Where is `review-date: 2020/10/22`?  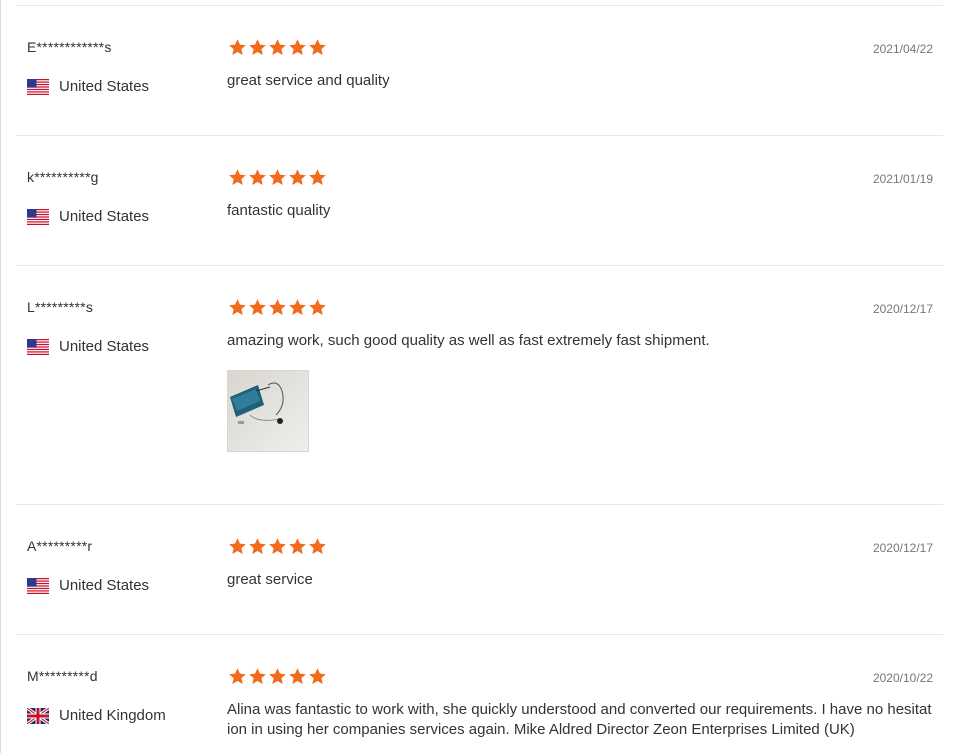 review-date: 2020/10/22 is located at coordinates (902, 678).